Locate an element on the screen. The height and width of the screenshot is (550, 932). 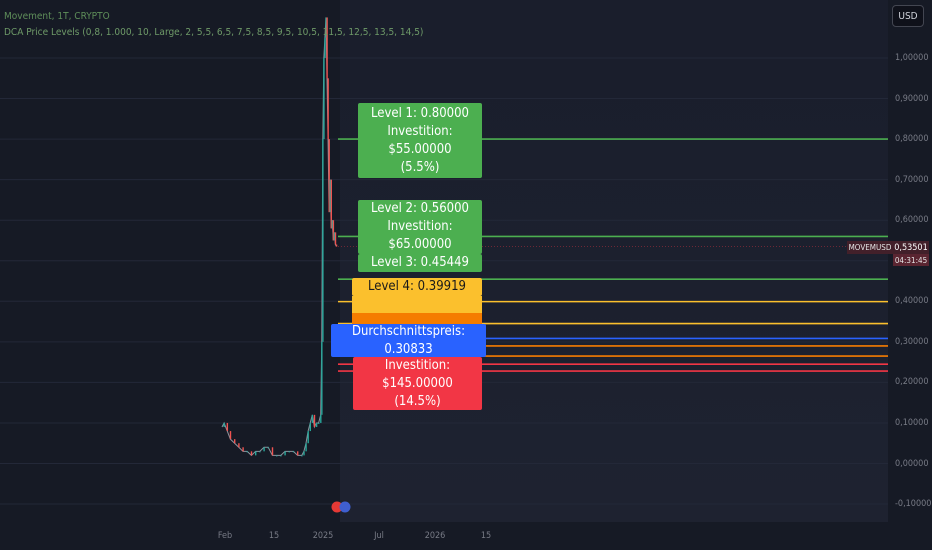
dca-label: Durchschnittspreis: 0.30833 is located at coordinates (408, 340).